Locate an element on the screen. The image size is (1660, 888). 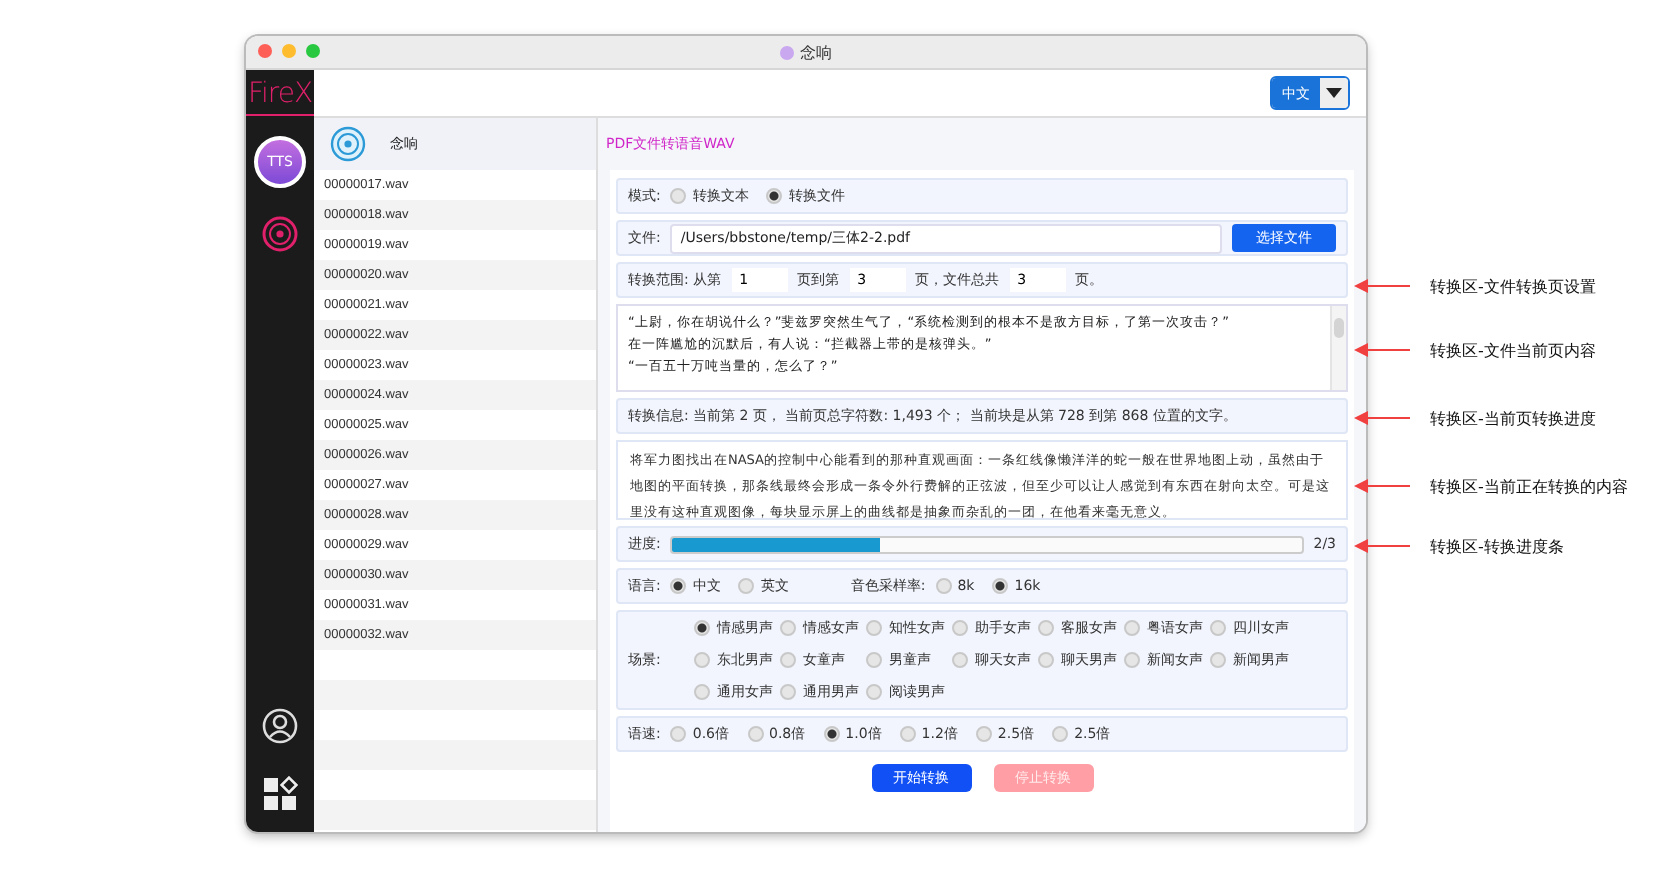
apps-icon is located at coordinates (280, 794).